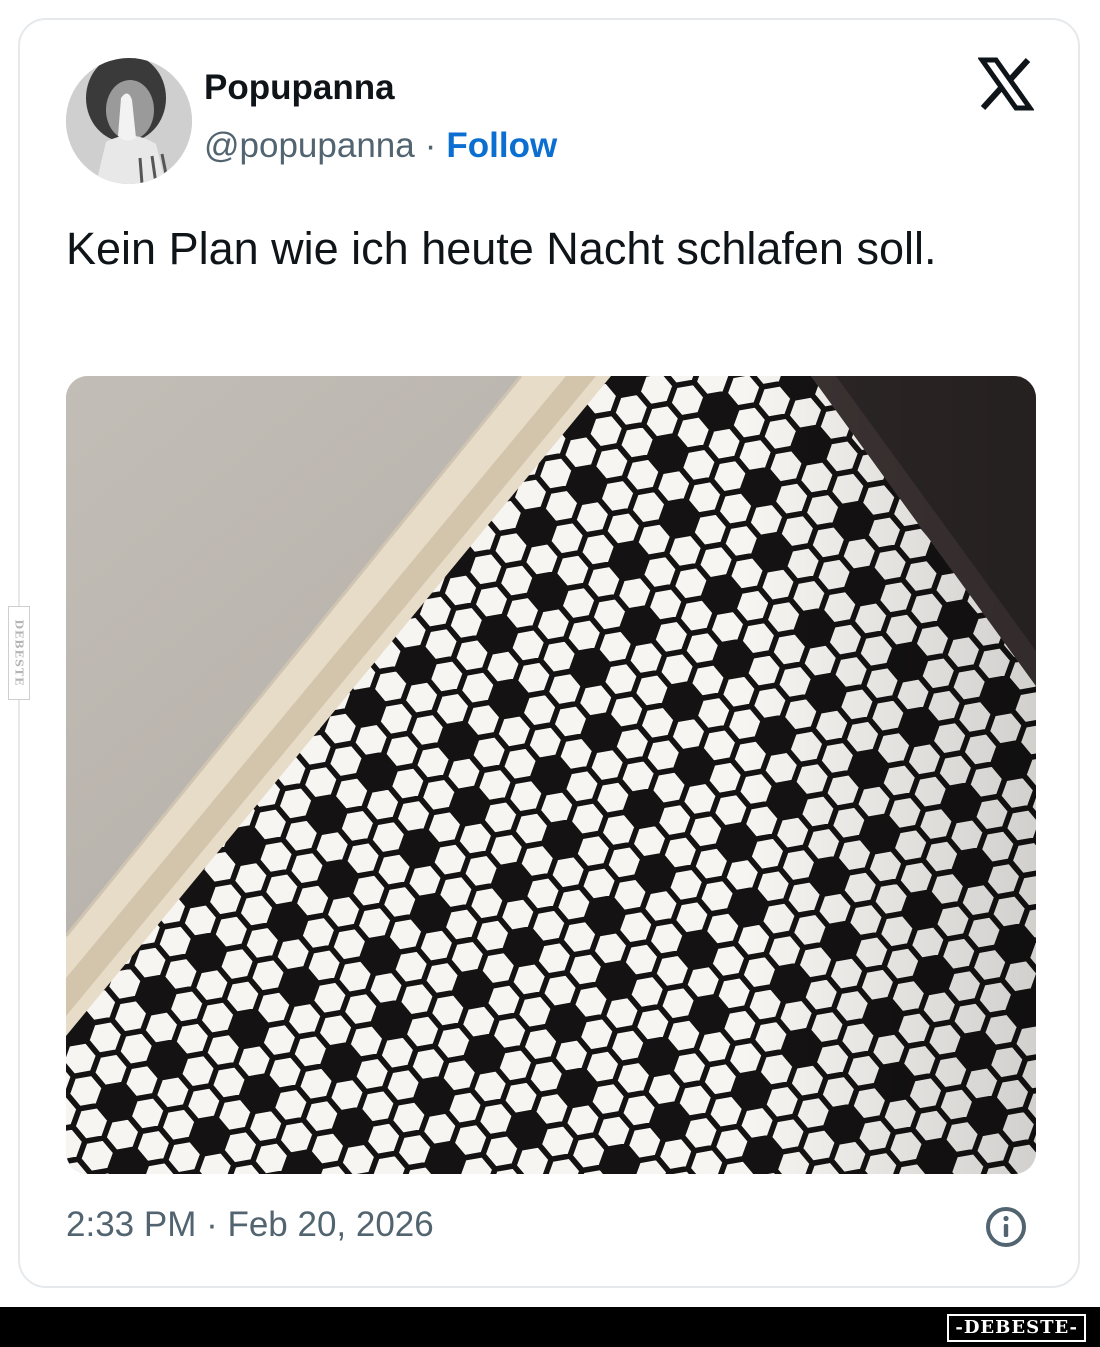 This screenshot has width=1100, height=1347. Describe the element at coordinates (1006, 1227) in the screenshot. I see `info-icon` at that location.